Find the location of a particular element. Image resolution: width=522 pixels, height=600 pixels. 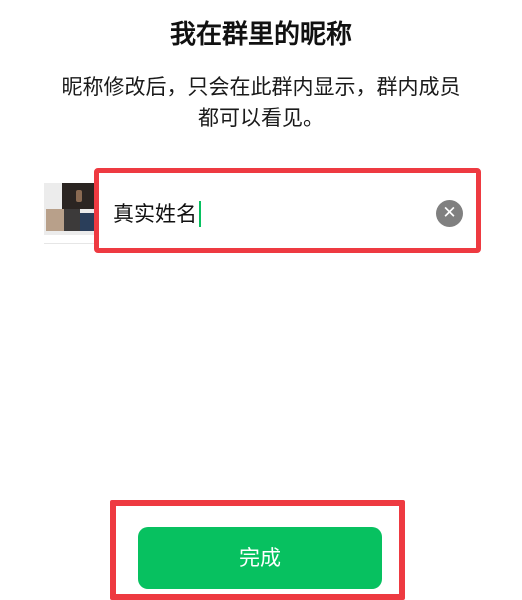

page-title: 我在群里的昵称 is located at coordinates (260, 35).